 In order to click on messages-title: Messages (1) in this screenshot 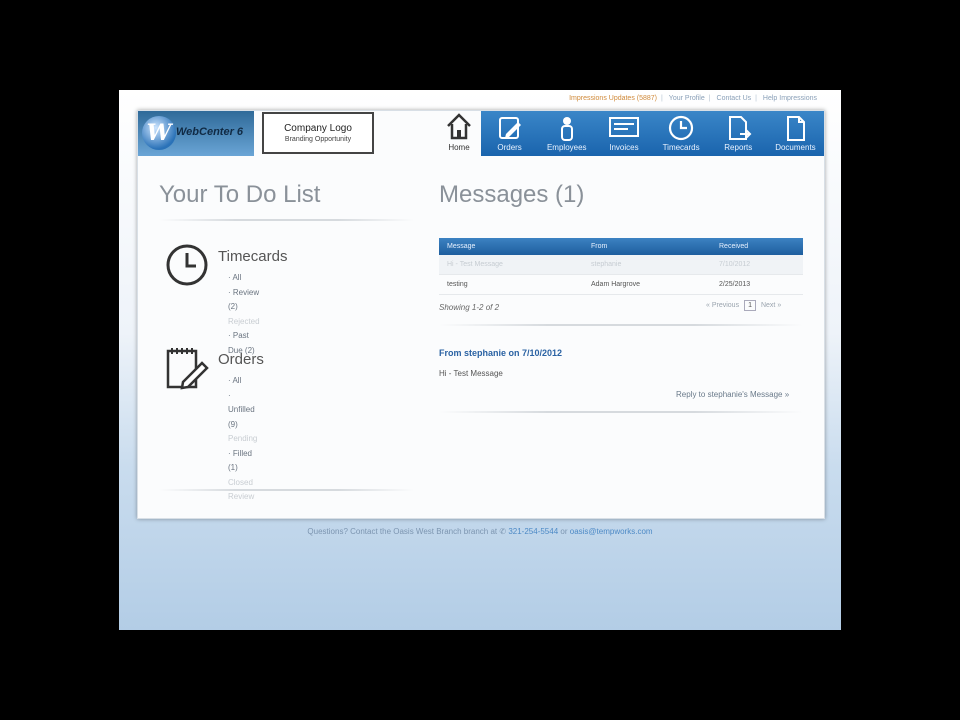, I will do `click(512, 194)`.